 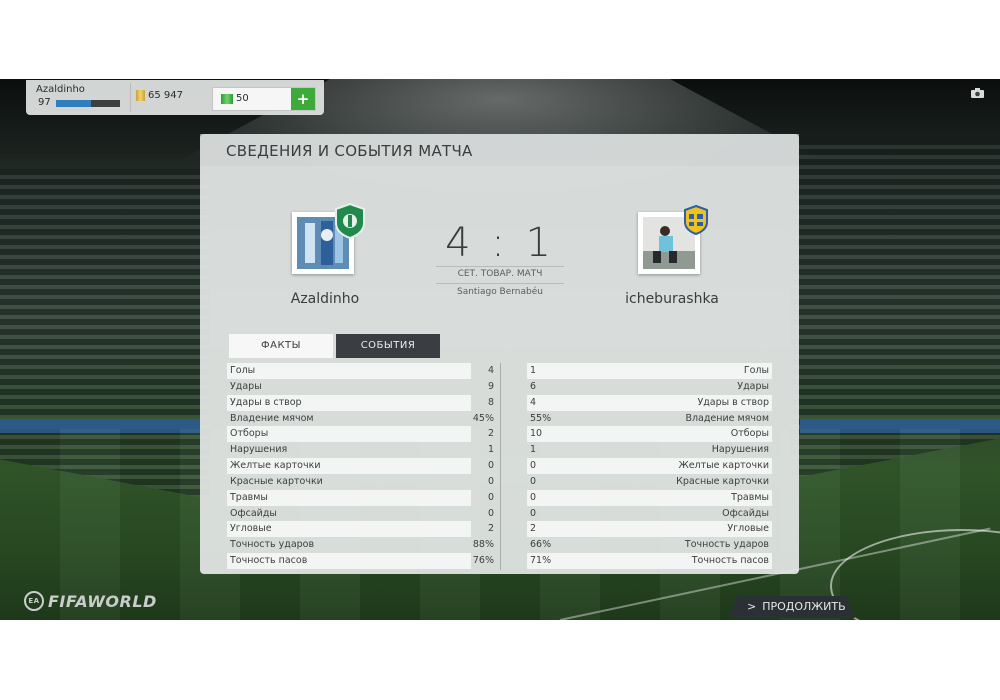 I want to click on coins-balance: 65 947, so click(x=159, y=95).